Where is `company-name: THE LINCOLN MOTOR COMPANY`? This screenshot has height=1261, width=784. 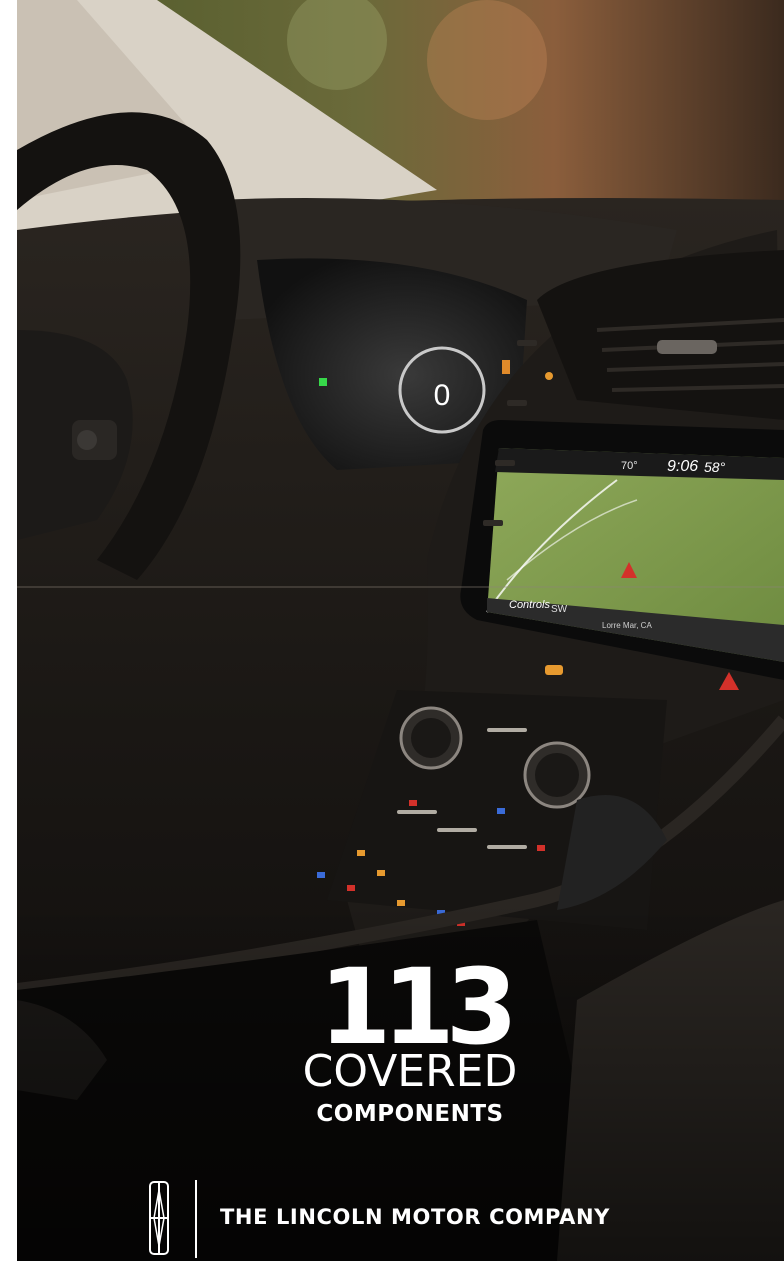
company-name: THE LINCOLN MOTOR COMPANY is located at coordinates (415, 1217).